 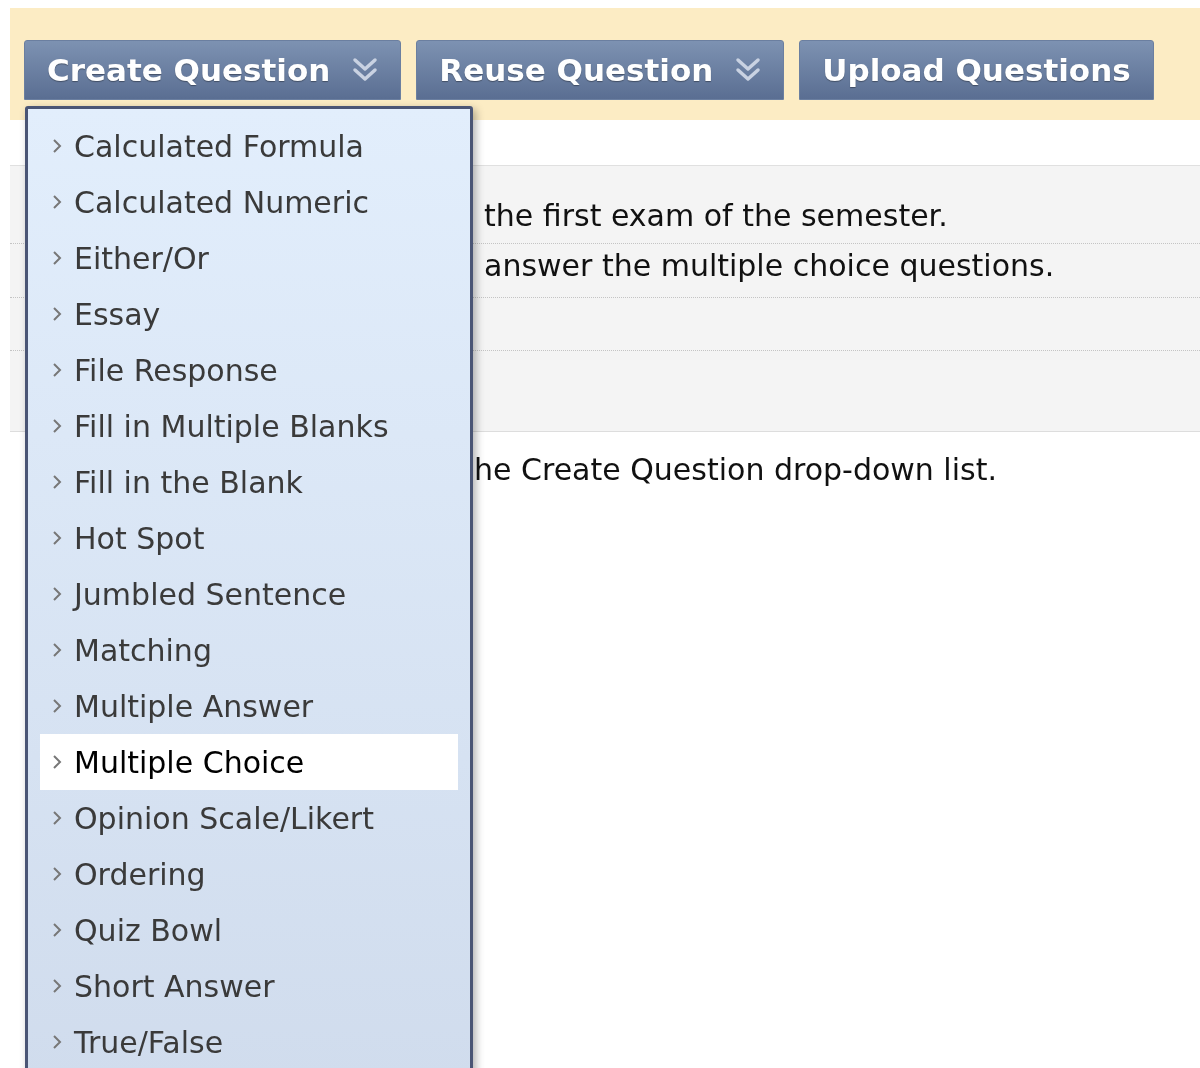 I want to click on menu-item: Either/Or, so click(x=249, y=258).